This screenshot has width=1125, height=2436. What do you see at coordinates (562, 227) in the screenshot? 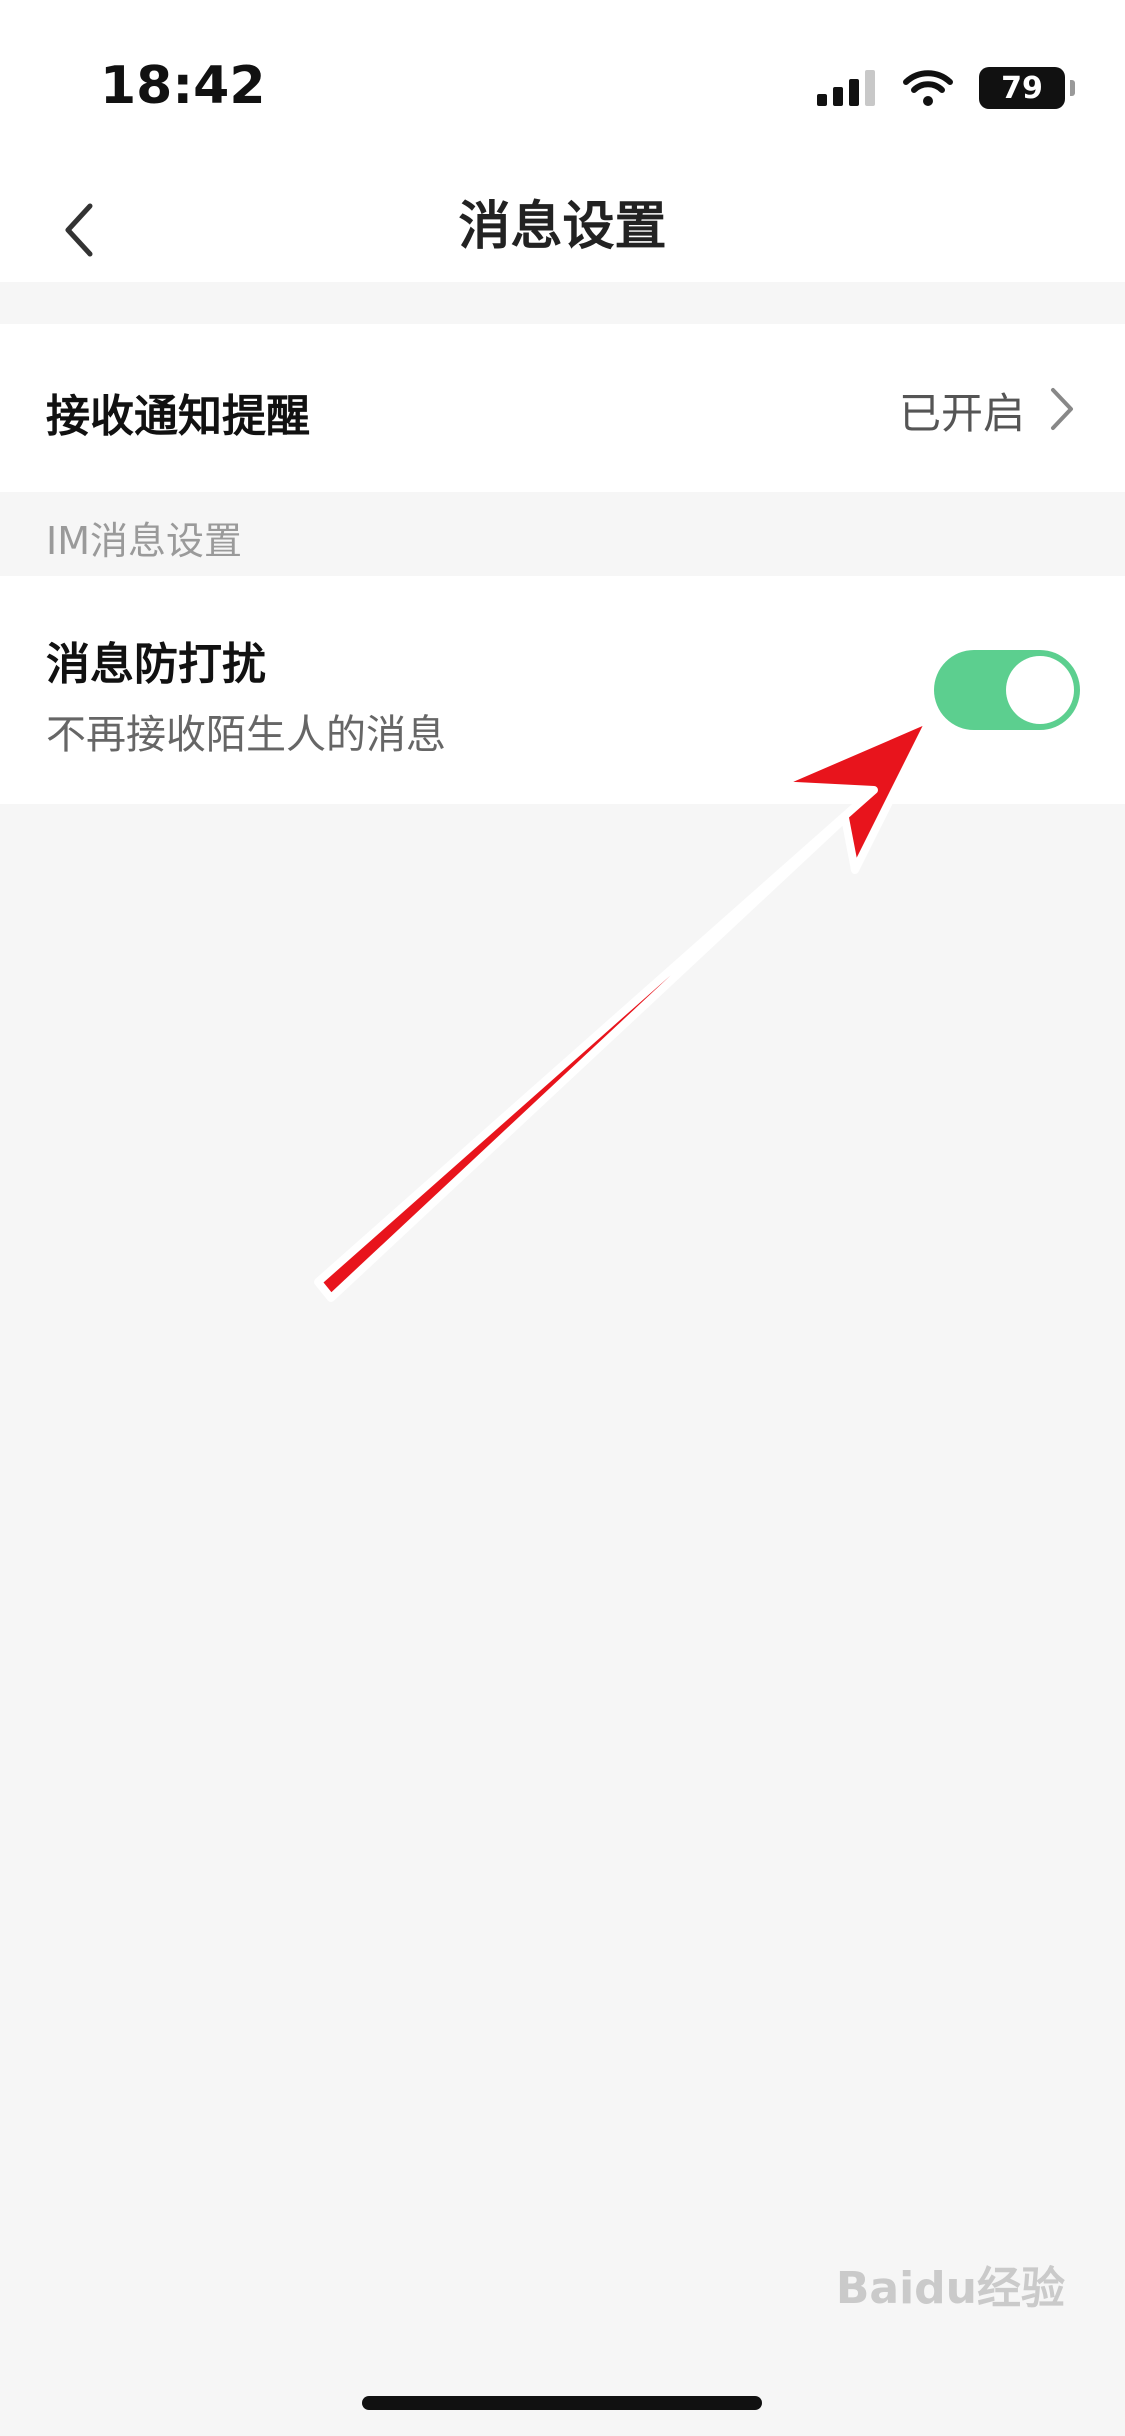
I see `page-title: 消息设置` at bounding box center [562, 227].